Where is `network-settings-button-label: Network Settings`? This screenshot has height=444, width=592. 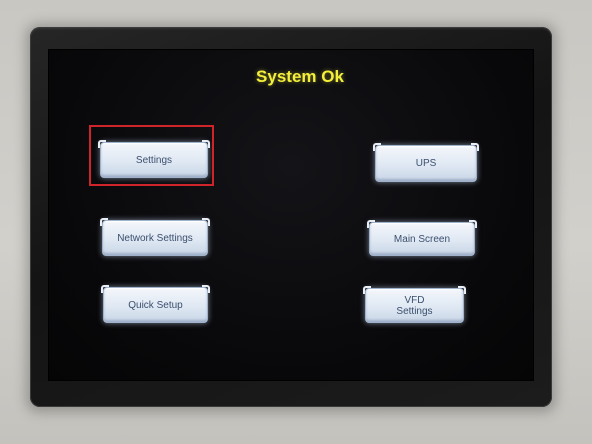
network-settings-button-label: Network Settings is located at coordinates (155, 238).